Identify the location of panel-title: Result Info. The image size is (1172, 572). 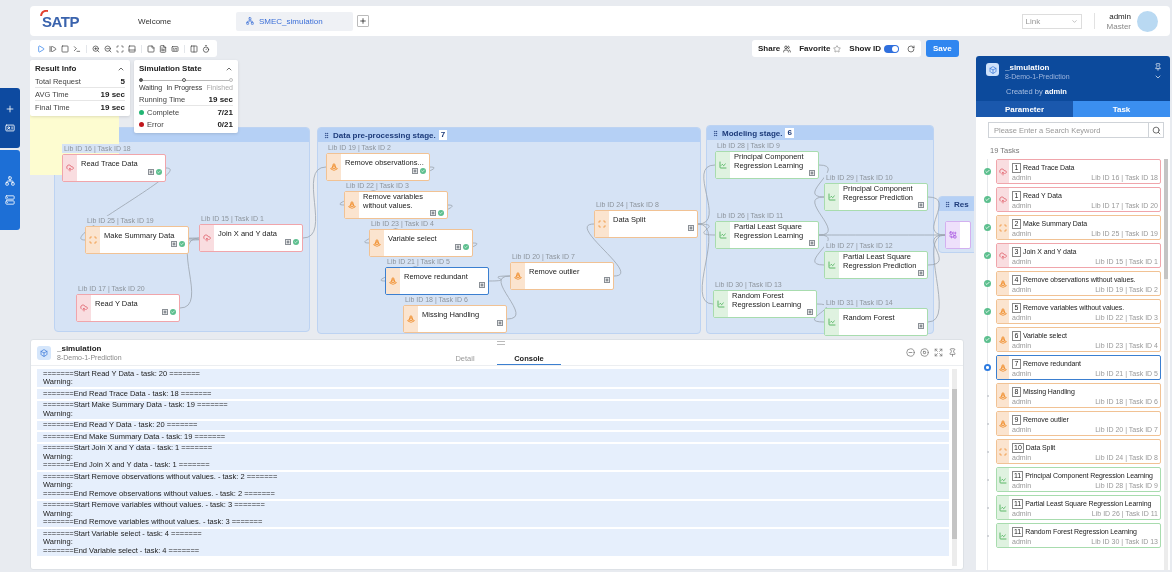
(56, 68).